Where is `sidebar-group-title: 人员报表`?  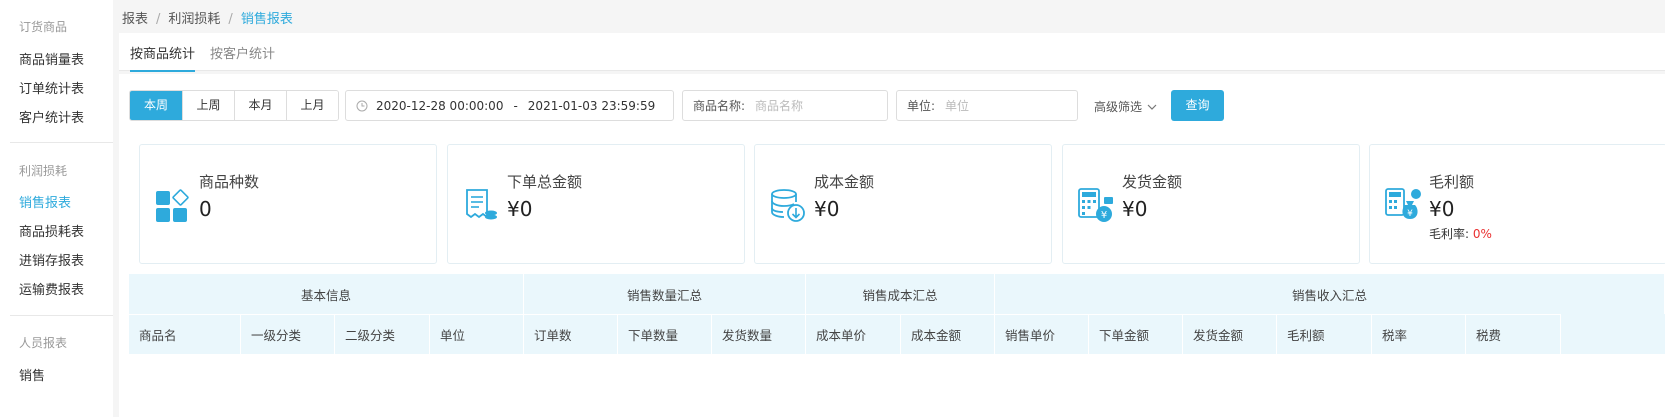 sidebar-group-title: 人员报表 is located at coordinates (43, 343).